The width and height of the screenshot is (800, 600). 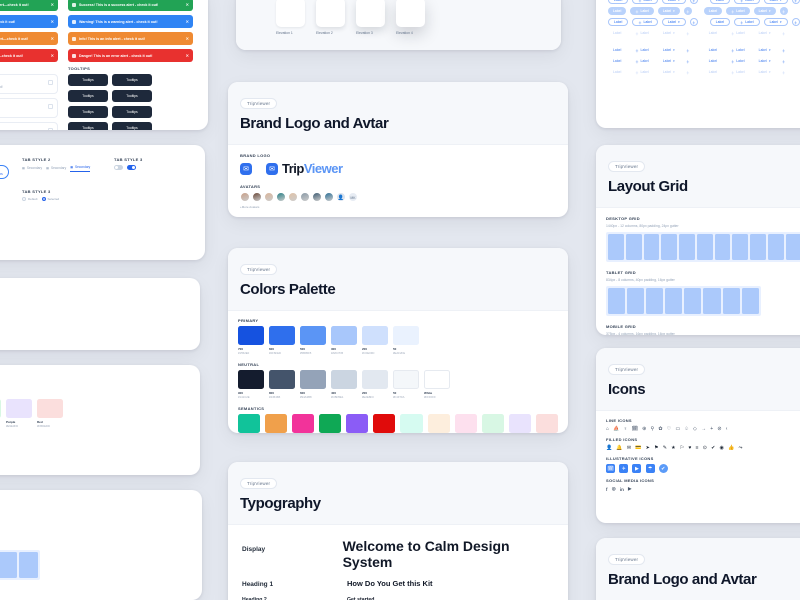 What do you see at coordinates (50, 413) in the screenshot?
I see `color-swatch: Red#FBDEDD` at bounding box center [50, 413].